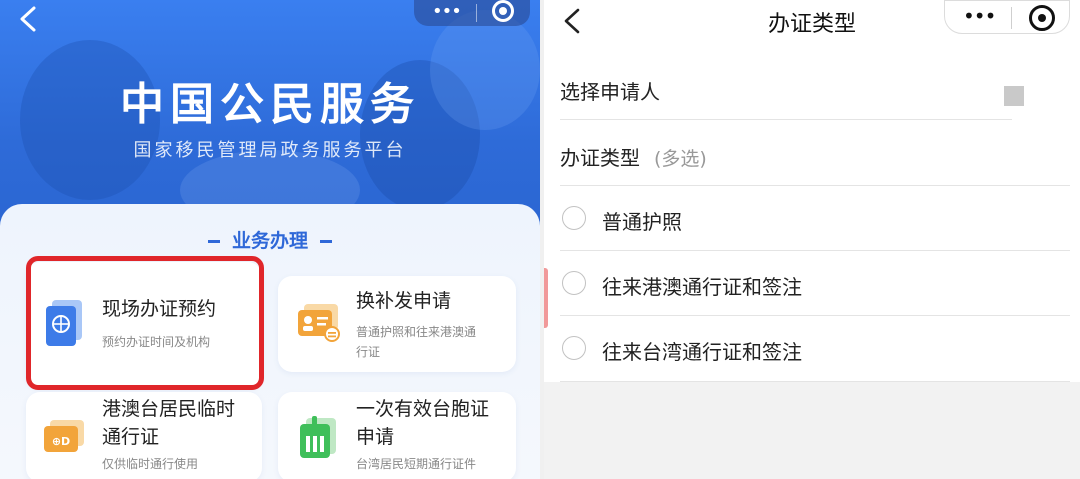 The image size is (1080, 479). I want to click on option-label: 普通护照, so click(642, 222).